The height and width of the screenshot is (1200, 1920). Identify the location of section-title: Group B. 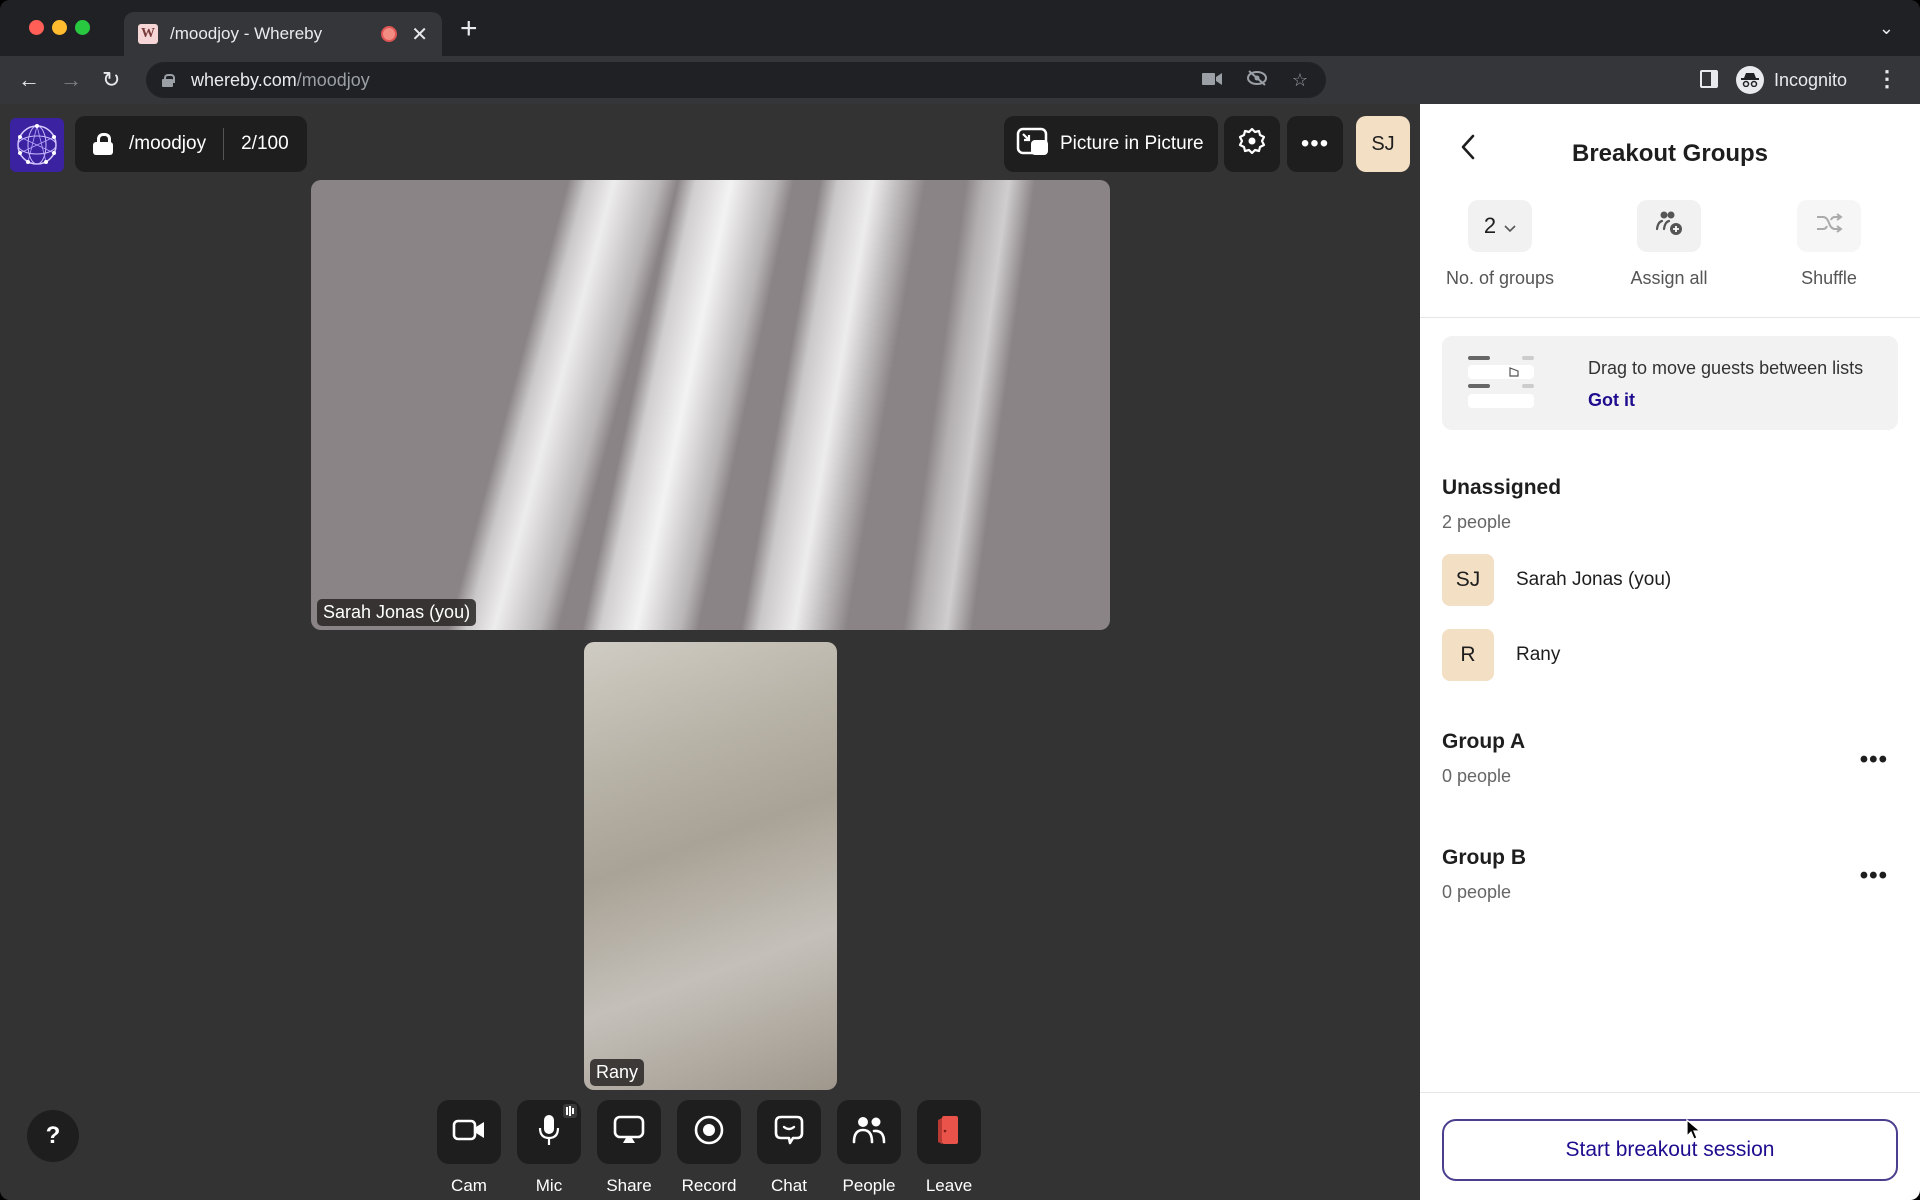
(1484, 857).